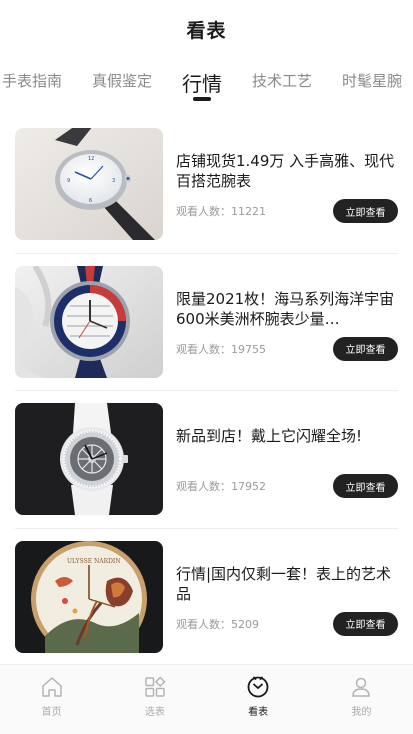  Describe the element at coordinates (202, 99) in the screenshot. I see `active-tab-indicator` at that location.